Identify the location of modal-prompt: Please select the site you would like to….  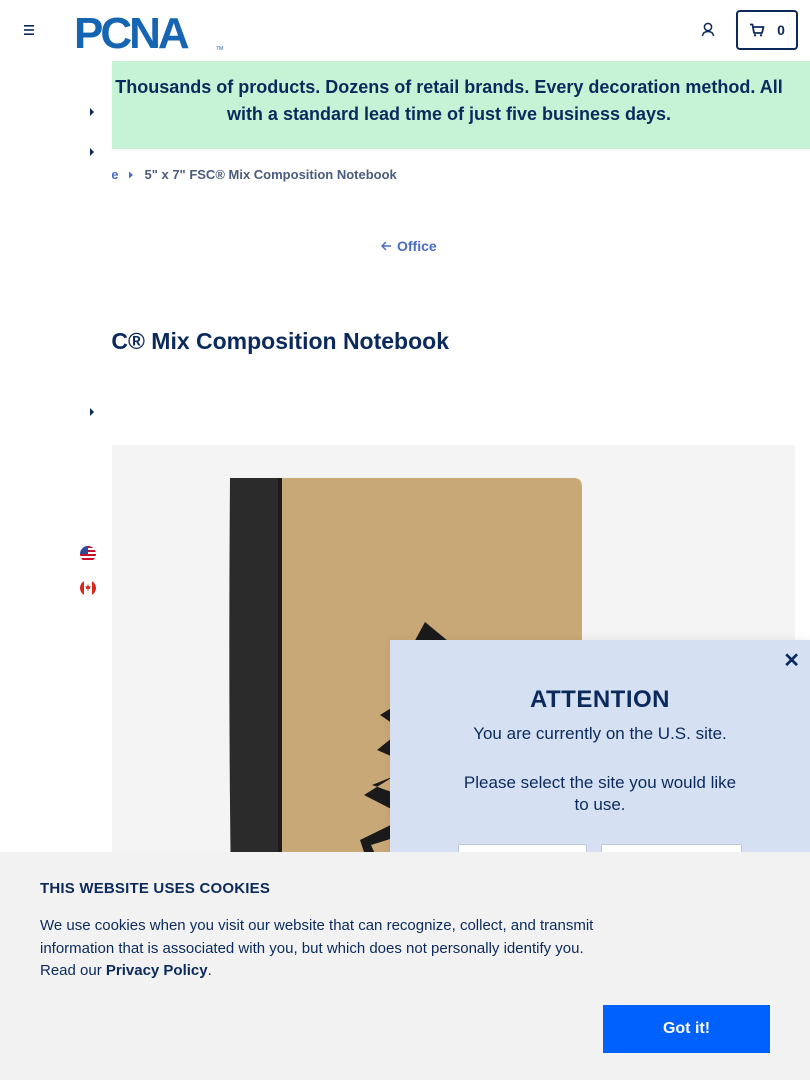
(600, 793).